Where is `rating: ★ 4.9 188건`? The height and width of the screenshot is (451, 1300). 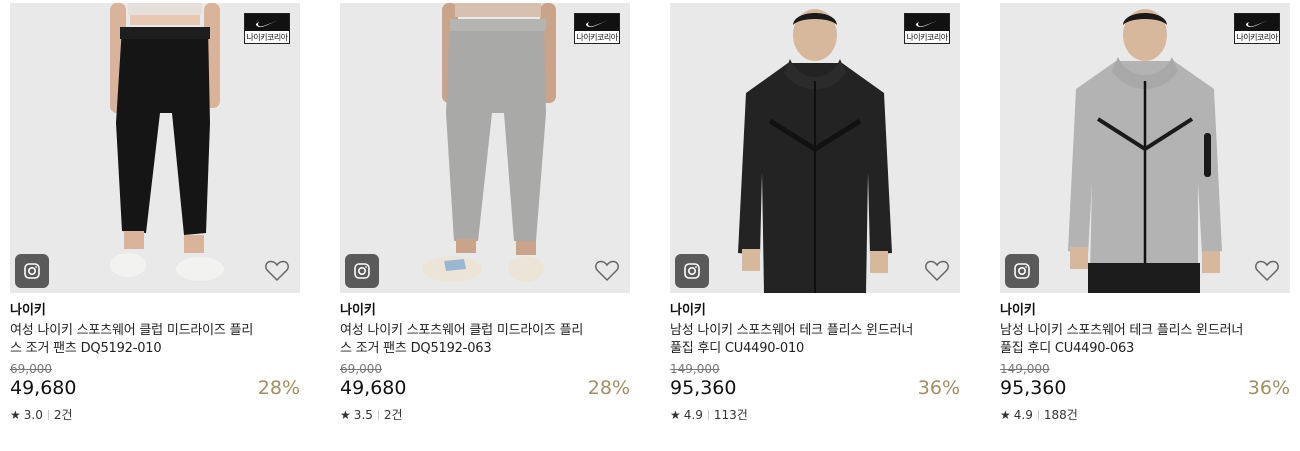
rating: ★ 4.9 188건 is located at coordinates (1145, 415).